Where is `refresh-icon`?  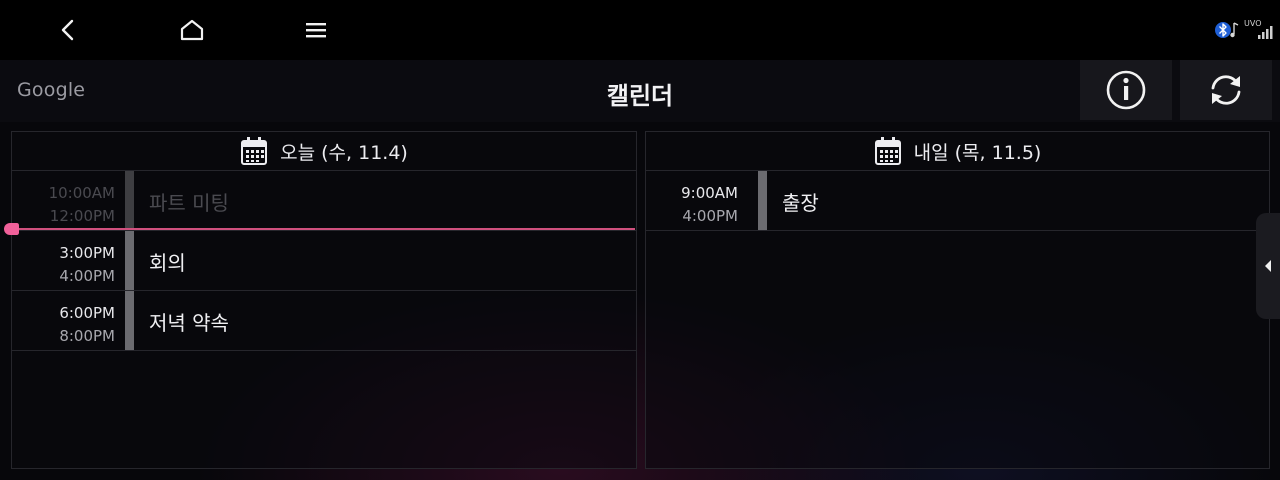
refresh-icon is located at coordinates (1226, 90).